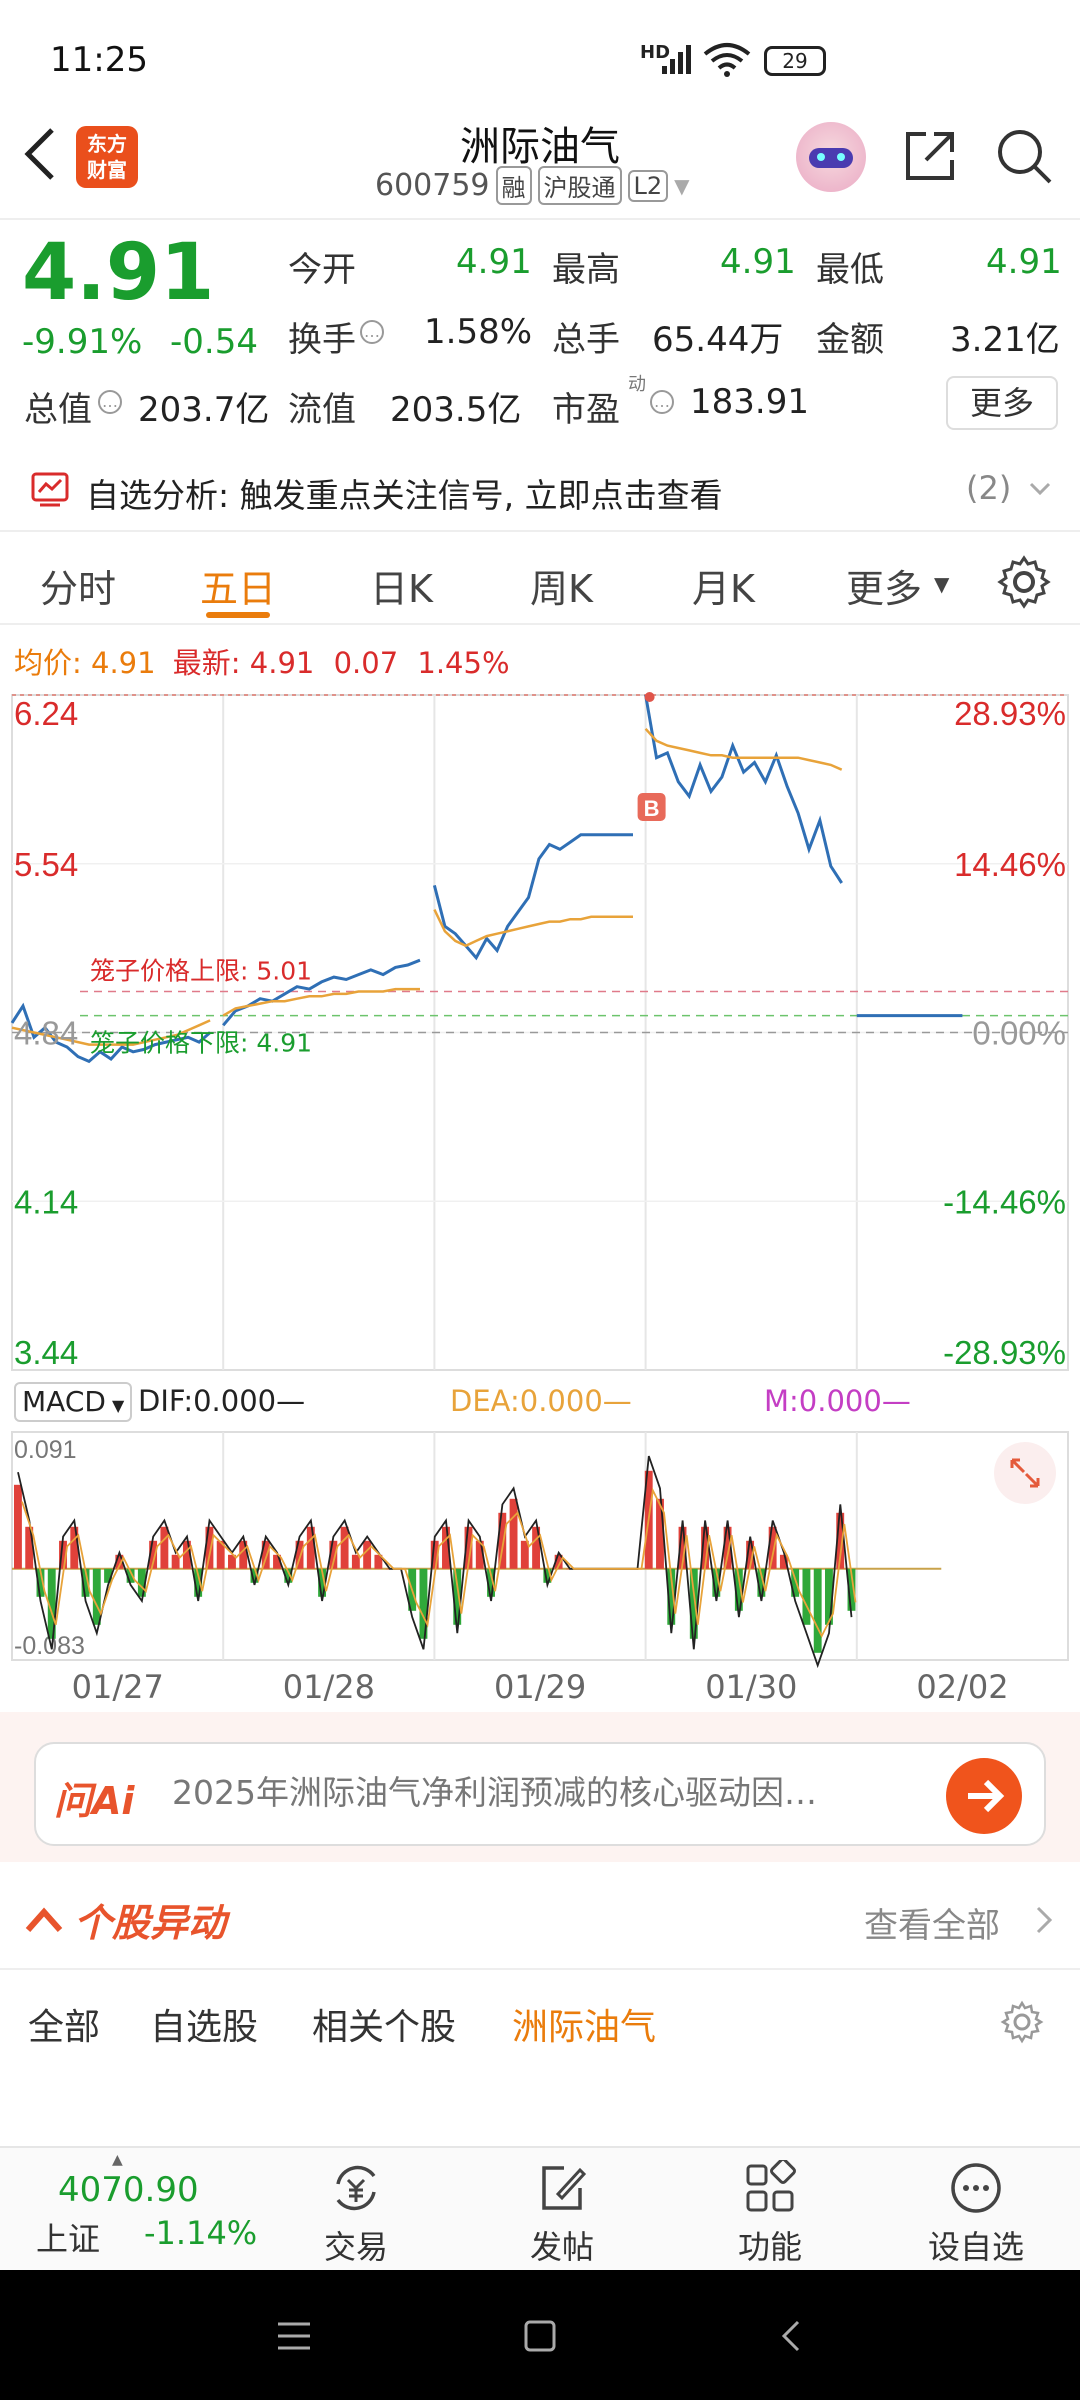 The image size is (1080, 2400). Describe the element at coordinates (46, 864) in the screenshot. I see `y-tick-left: 5.54` at that location.